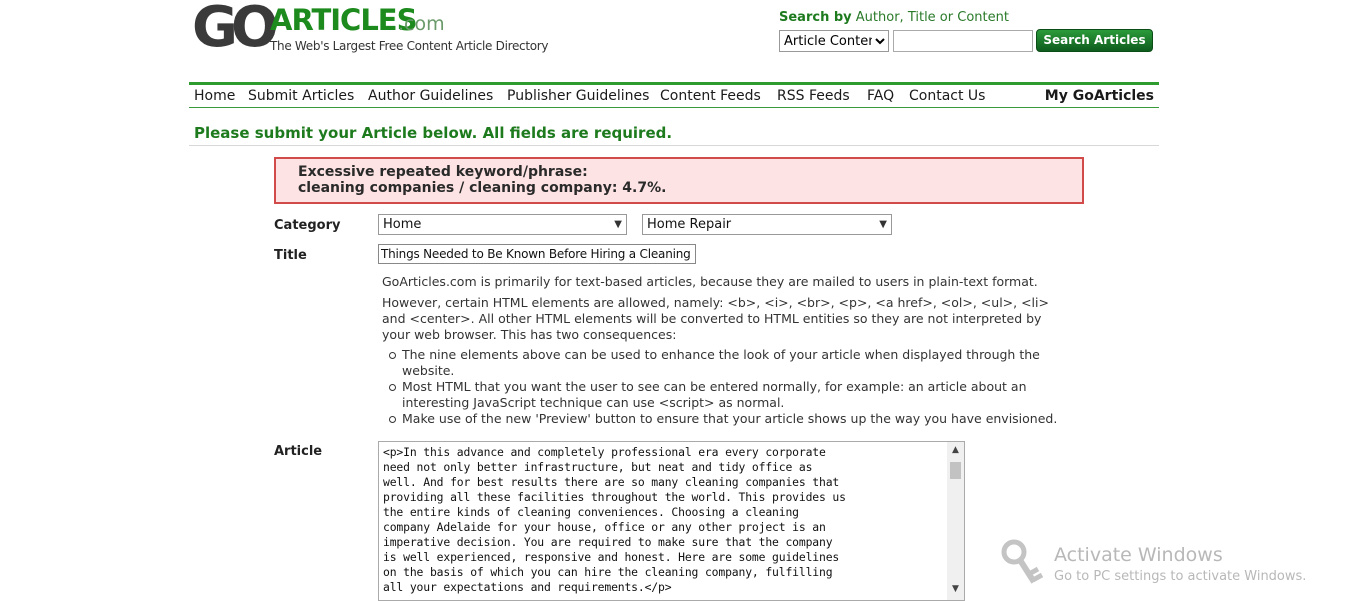 The image size is (1350, 601). I want to click on nav-content-feeds: Content Feeds, so click(710, 96).